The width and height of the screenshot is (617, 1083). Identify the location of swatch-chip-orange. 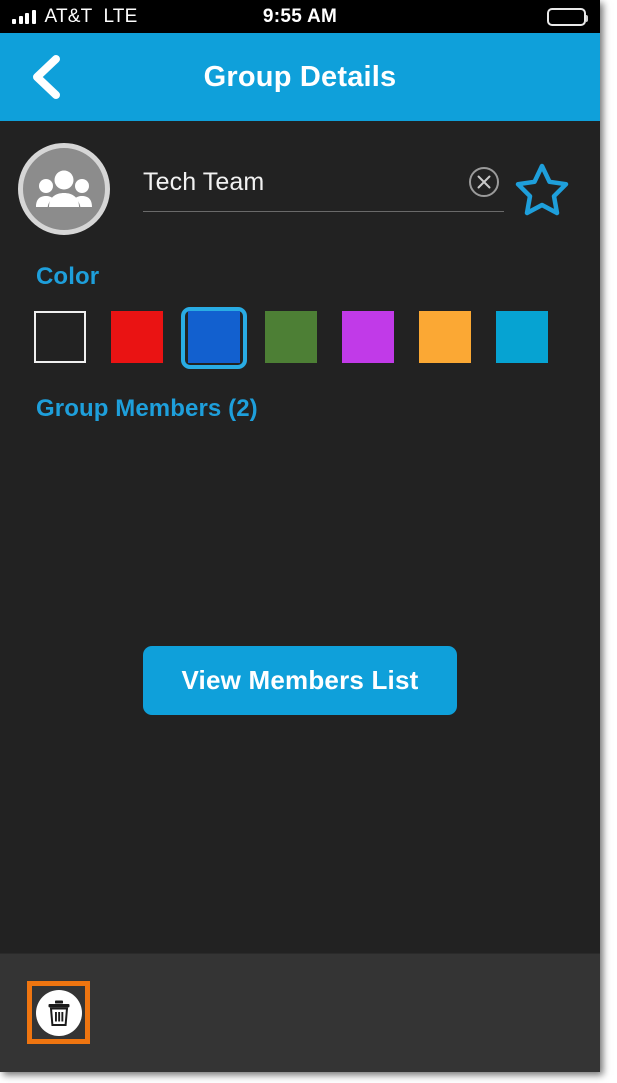
(445, 337).